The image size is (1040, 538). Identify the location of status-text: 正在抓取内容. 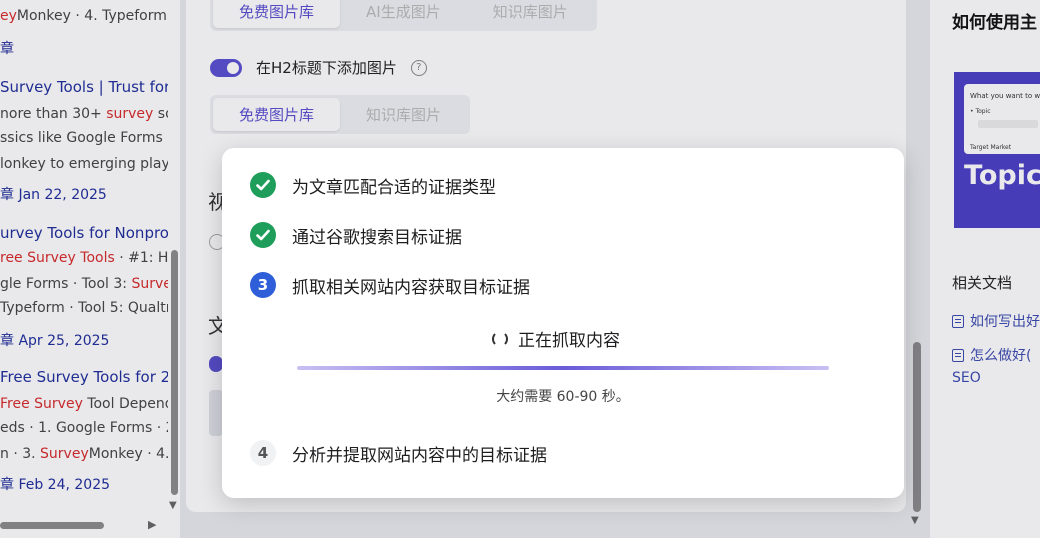
(569, 341).